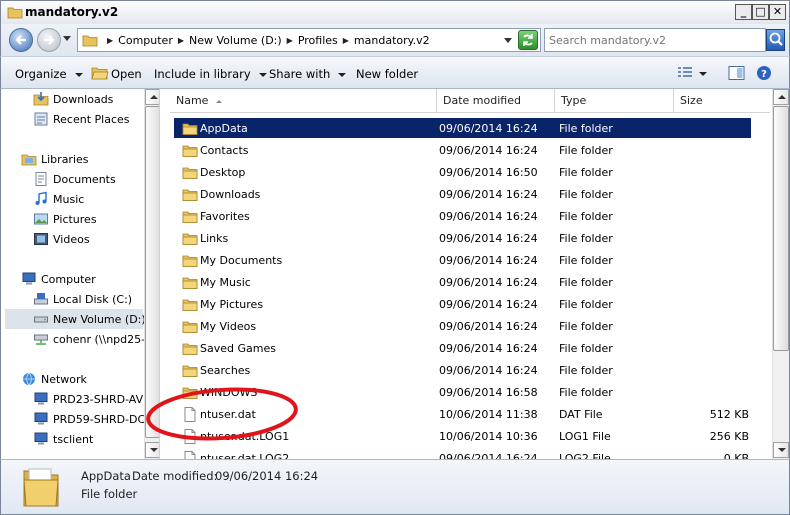  I want to click on view-options-icon, so click(685, 73).